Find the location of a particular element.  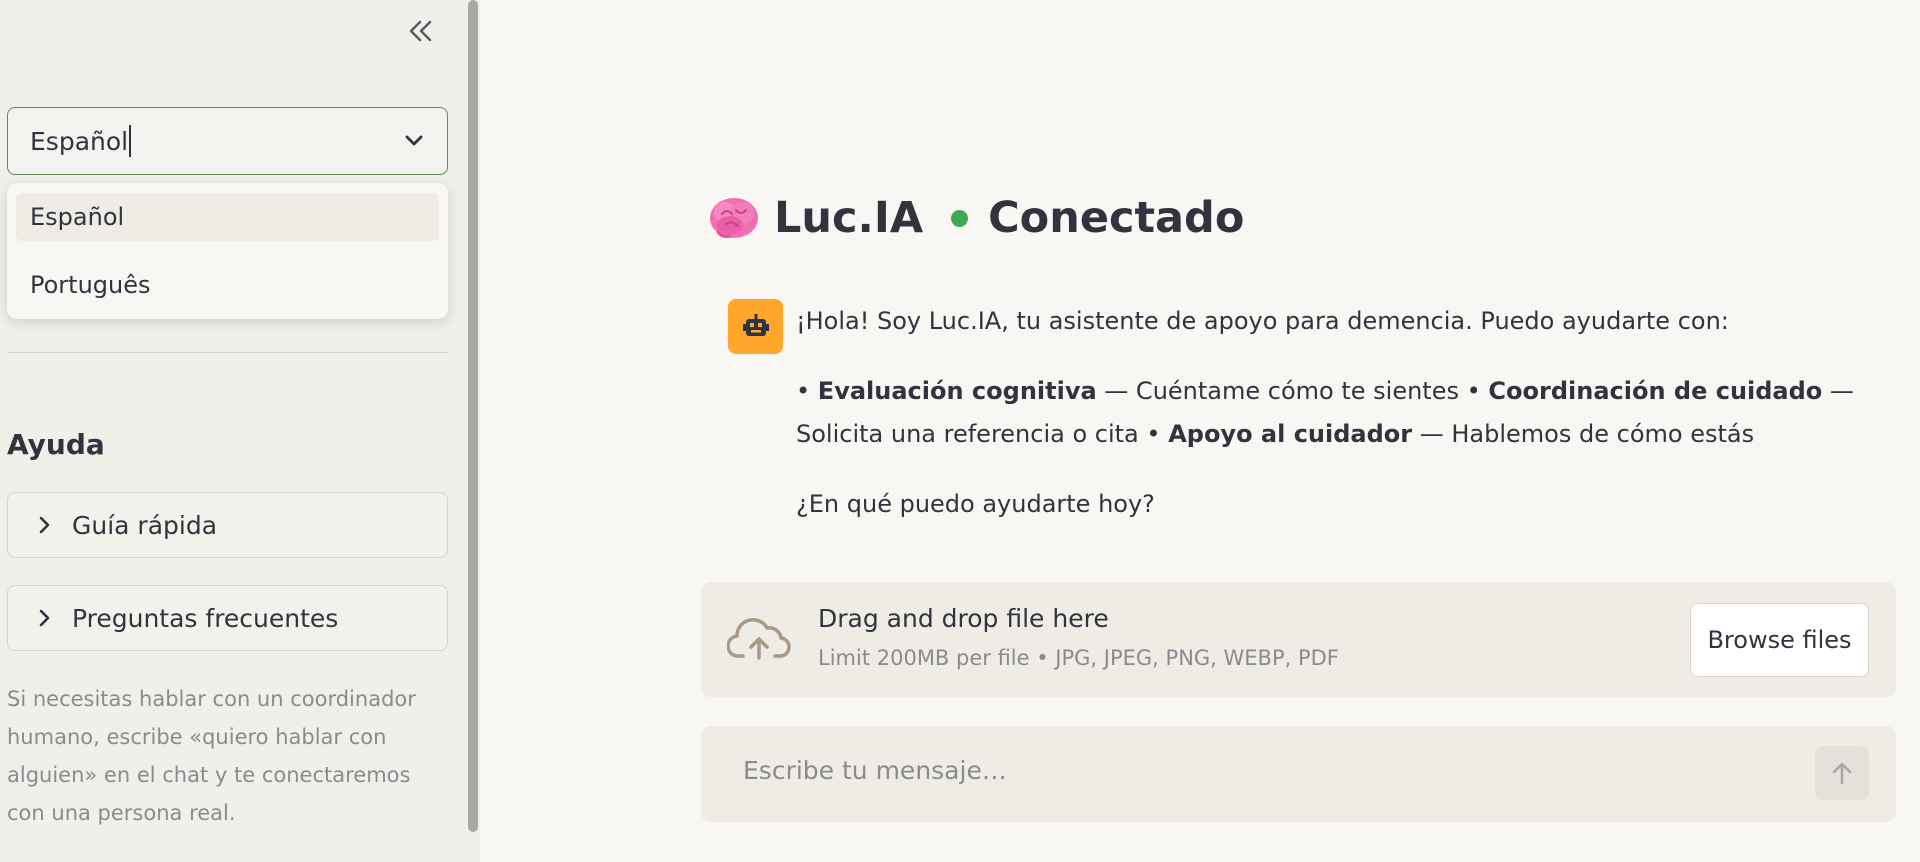

help-heading: Ayuda is located at coordinates (56, 444).